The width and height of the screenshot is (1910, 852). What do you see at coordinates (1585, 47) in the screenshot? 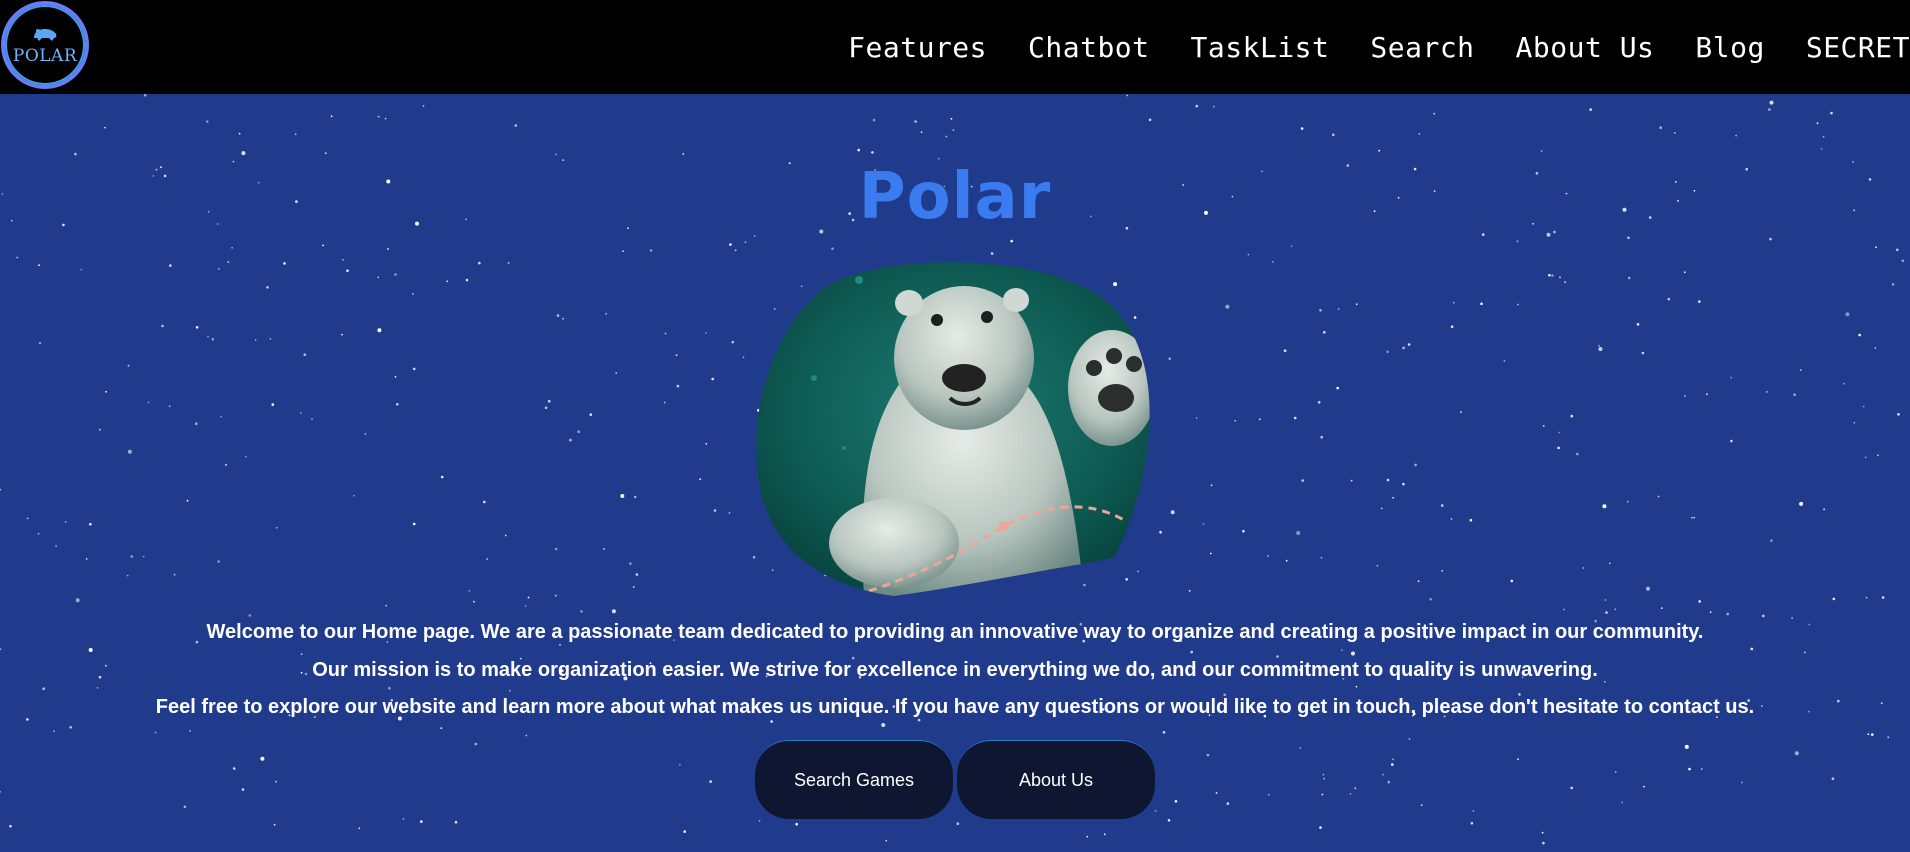
I see `nav-about-us: About Us` at bounding box center [1585, 47].